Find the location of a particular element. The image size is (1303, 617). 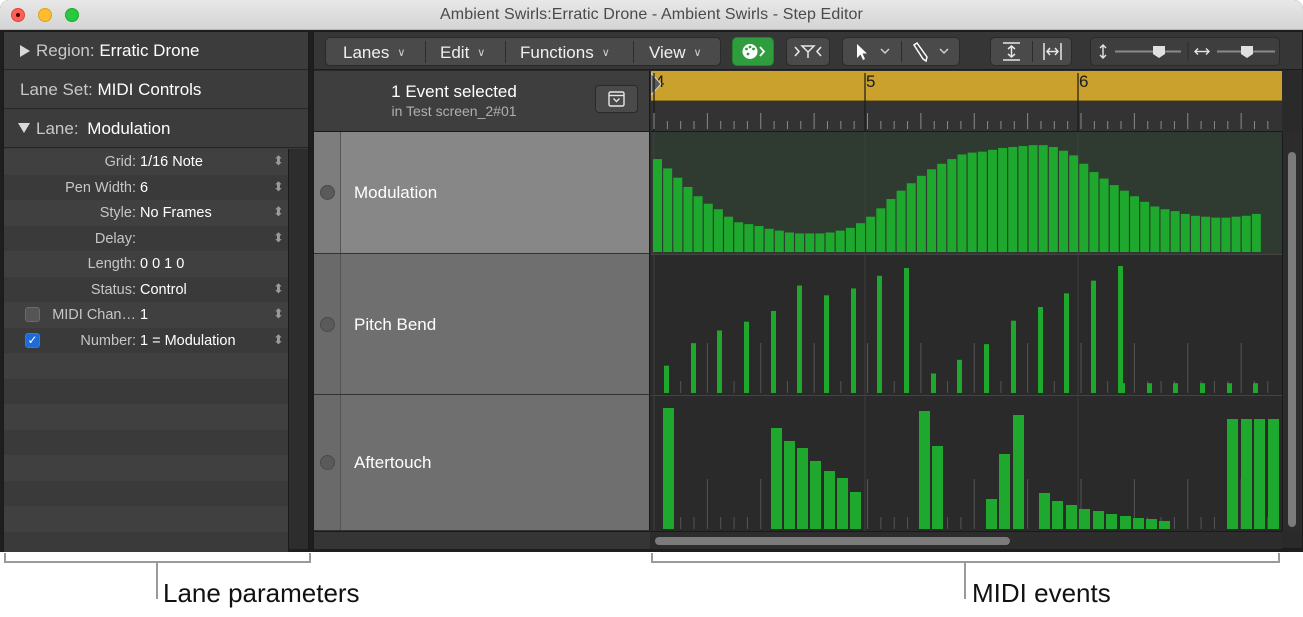

lane-param-row: Grid: 1/16 Note ⬍ is located at coordinates (146, 162).